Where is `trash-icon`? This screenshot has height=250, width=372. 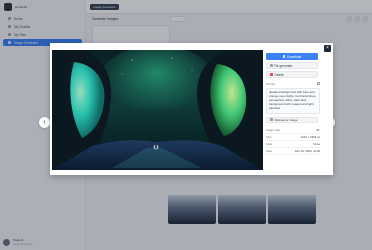
trash-icon is located at coordinates (271, 74).